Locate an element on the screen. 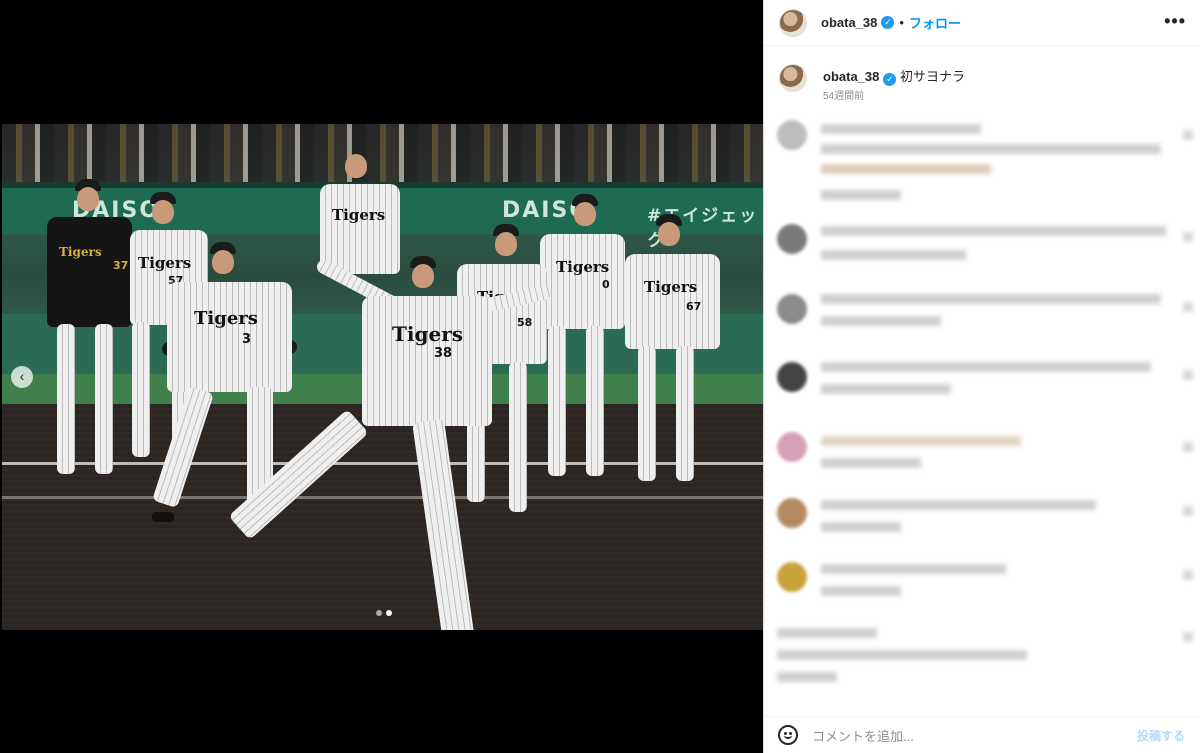  caption-text: 初サヨナラ is located at coordinates (933, 76).